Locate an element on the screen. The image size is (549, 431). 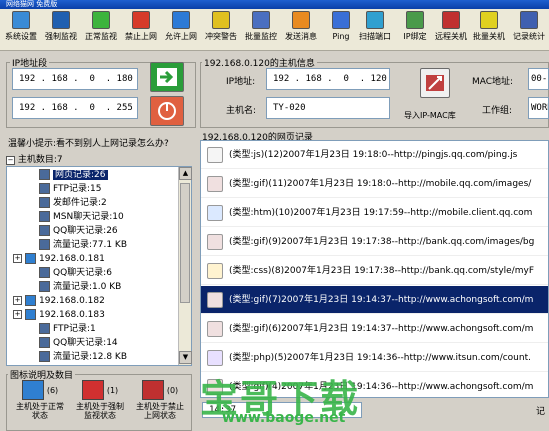
stop-scan-button is located at coordinates (167, 111).